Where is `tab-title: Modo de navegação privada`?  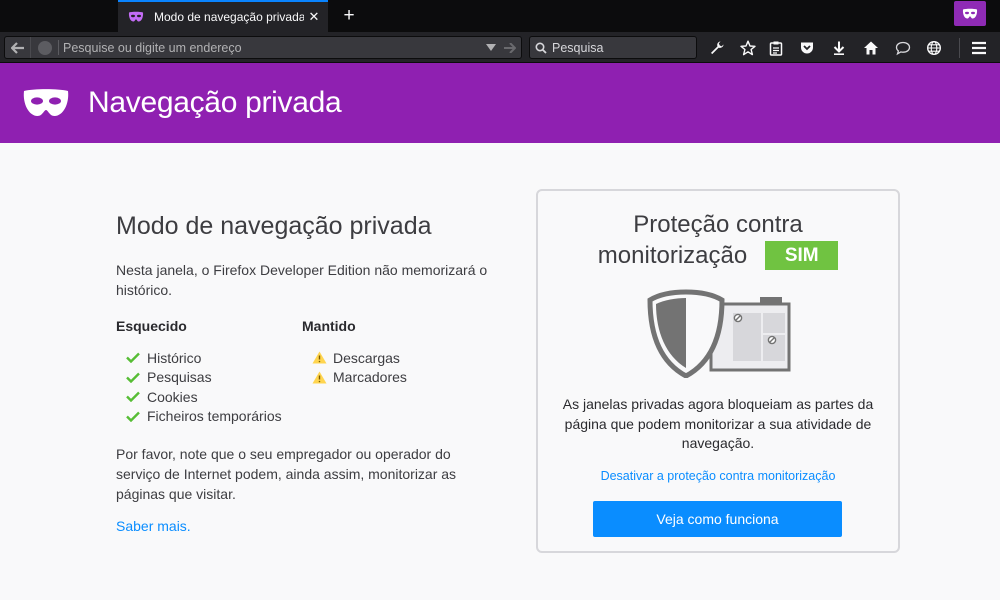 tab-title: Modo de navegação privada is located at coordinates (229, 17).